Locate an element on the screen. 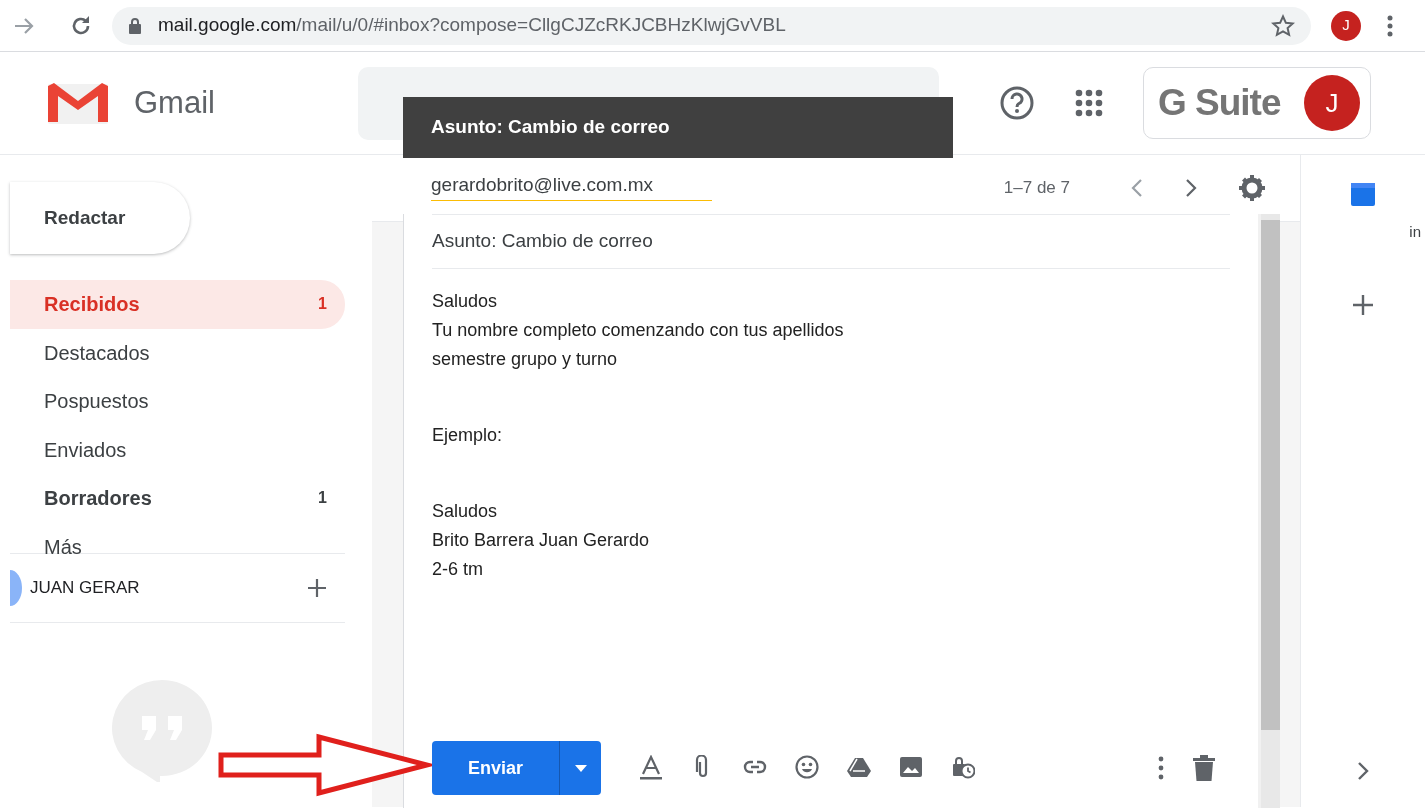 This screenshot has width=1425, height=808. brand-logo-text: G Suite is located at coordinates (1219, 103).